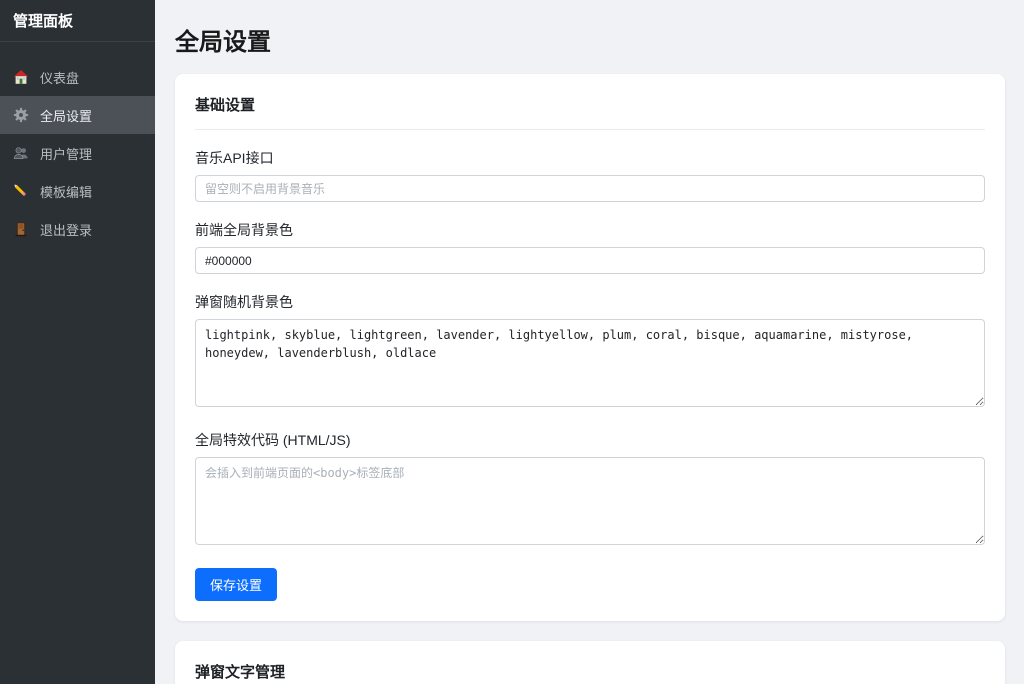  I want to click on sidebar-item-global-settings: 全局设置, so click(77, 115).